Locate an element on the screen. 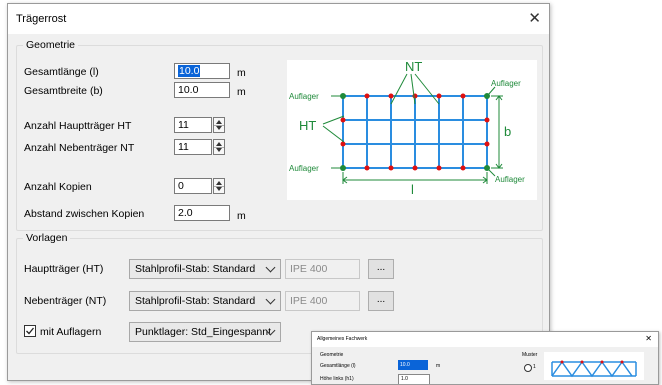  main-profile-value: IPE 400 is located at coordinates (309, 269).